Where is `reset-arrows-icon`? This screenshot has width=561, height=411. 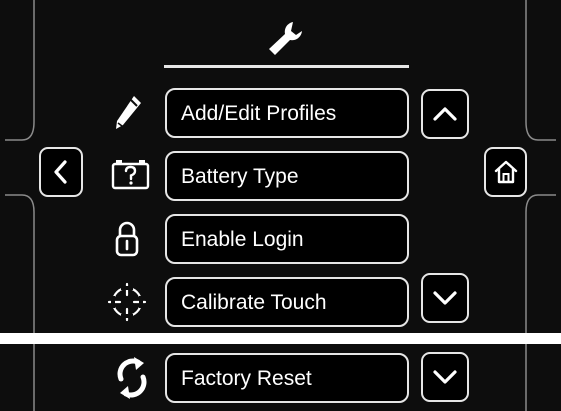
reset-arrows-icon is located at coordinates (132, 378).